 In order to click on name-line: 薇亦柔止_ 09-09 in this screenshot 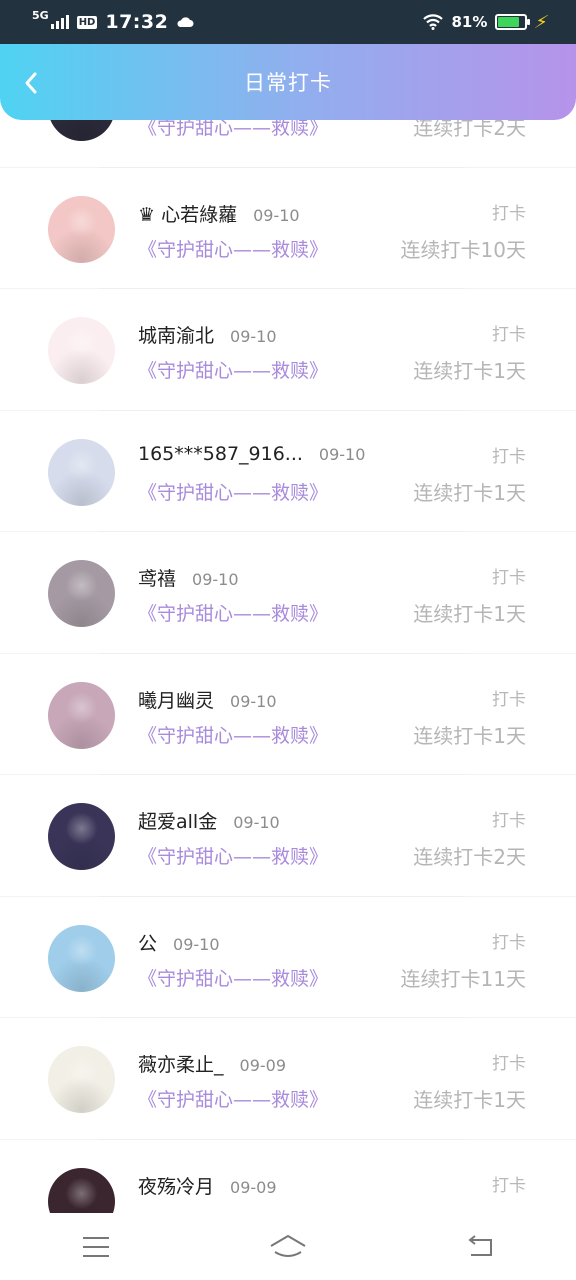, I will do `click(212, 1063)`.